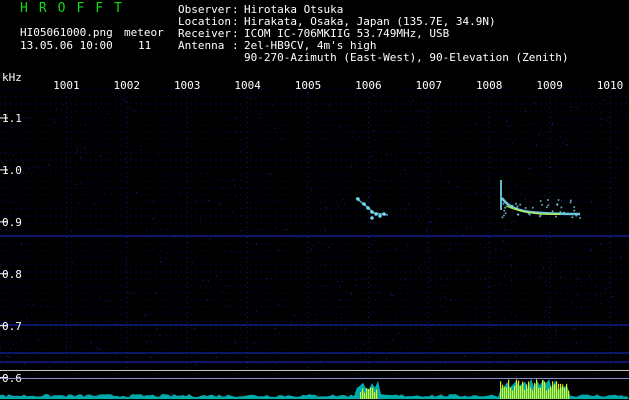 The width and height of the screenshot is (629, 400). Describe the element at coordinates (127, 85) in the screenshot. I see `x-tick-label: 1002` at that location.